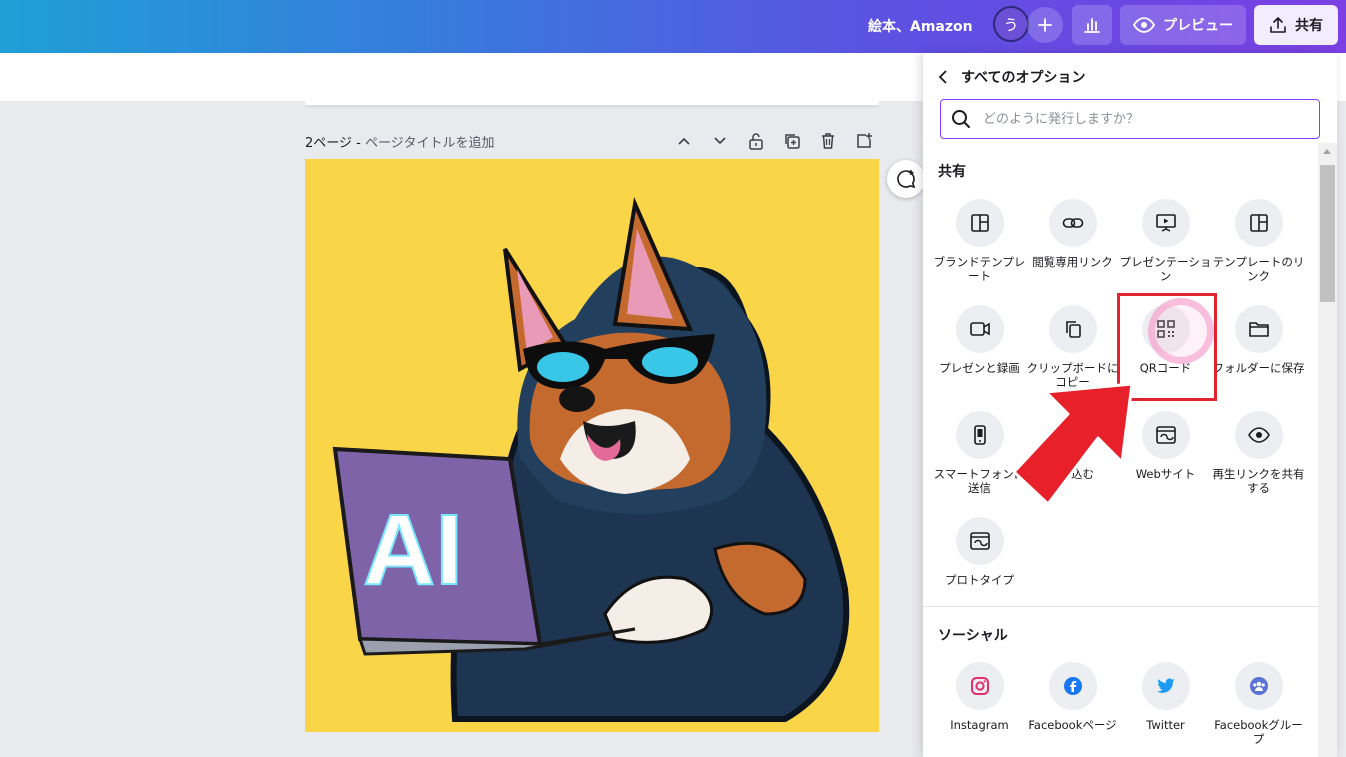  Describe the element at coordinates (943, 77) in the screenshot. I see `chevron-left-icon` at that location.